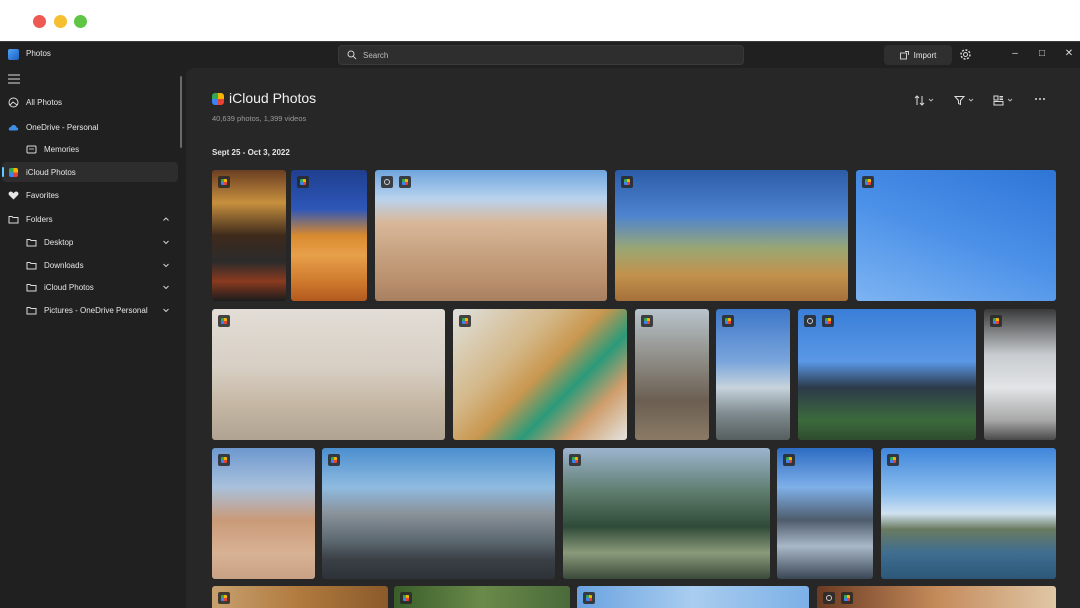  What do you see at coordinates (44, 102) in the screenshot?
I see `sidebar-item-label: All Photos` at bounding box center [44, 102].